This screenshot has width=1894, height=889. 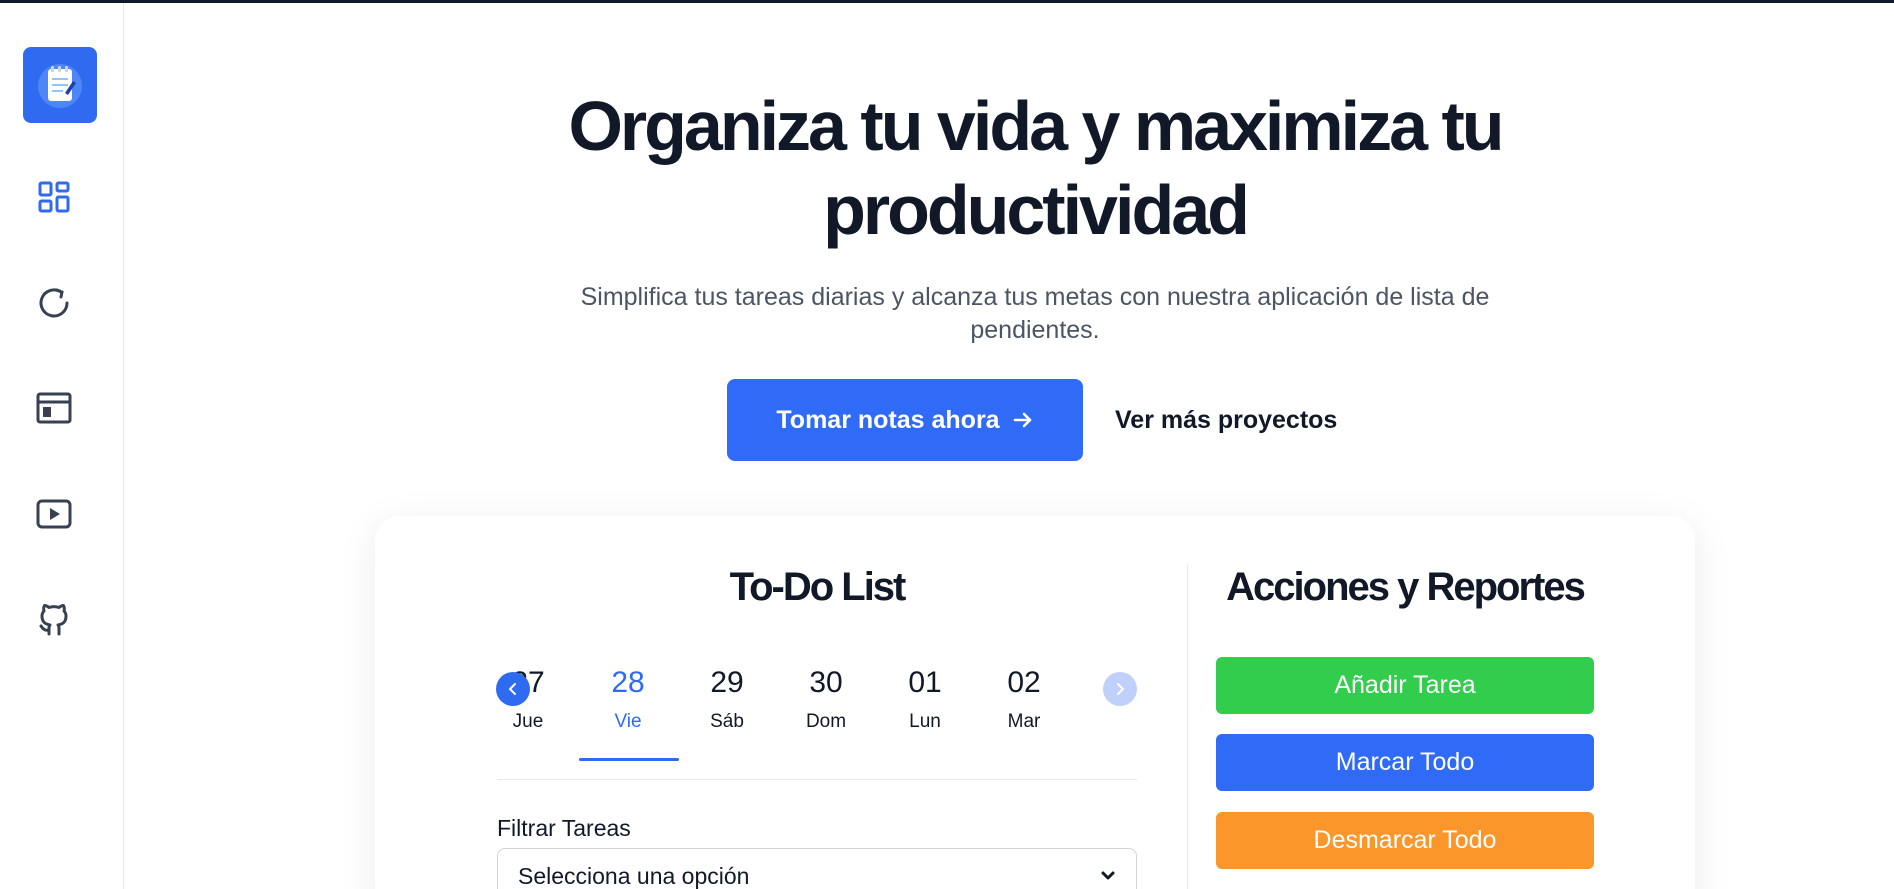 I want to click on filter-select: Selecciona una opción, so click(x=817, y=868).